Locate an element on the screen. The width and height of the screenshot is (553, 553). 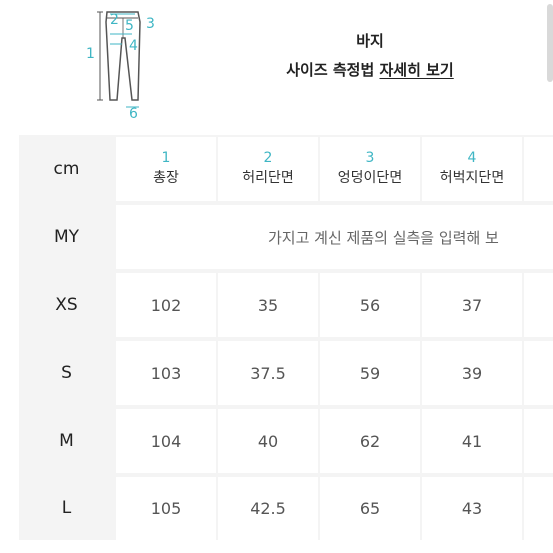
table-cell: 56 is located at coordinates (370, 305).